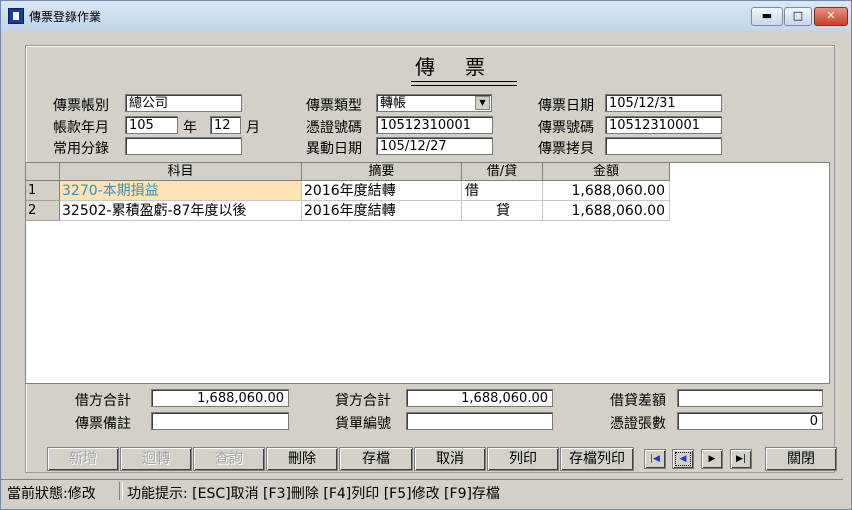 This screenshot has height=510, width=852. What do you see at coordinates (663, 103) in the screenshot?
I see `voucher-date-field: 105/12/31` at bounding box center [663, 103].